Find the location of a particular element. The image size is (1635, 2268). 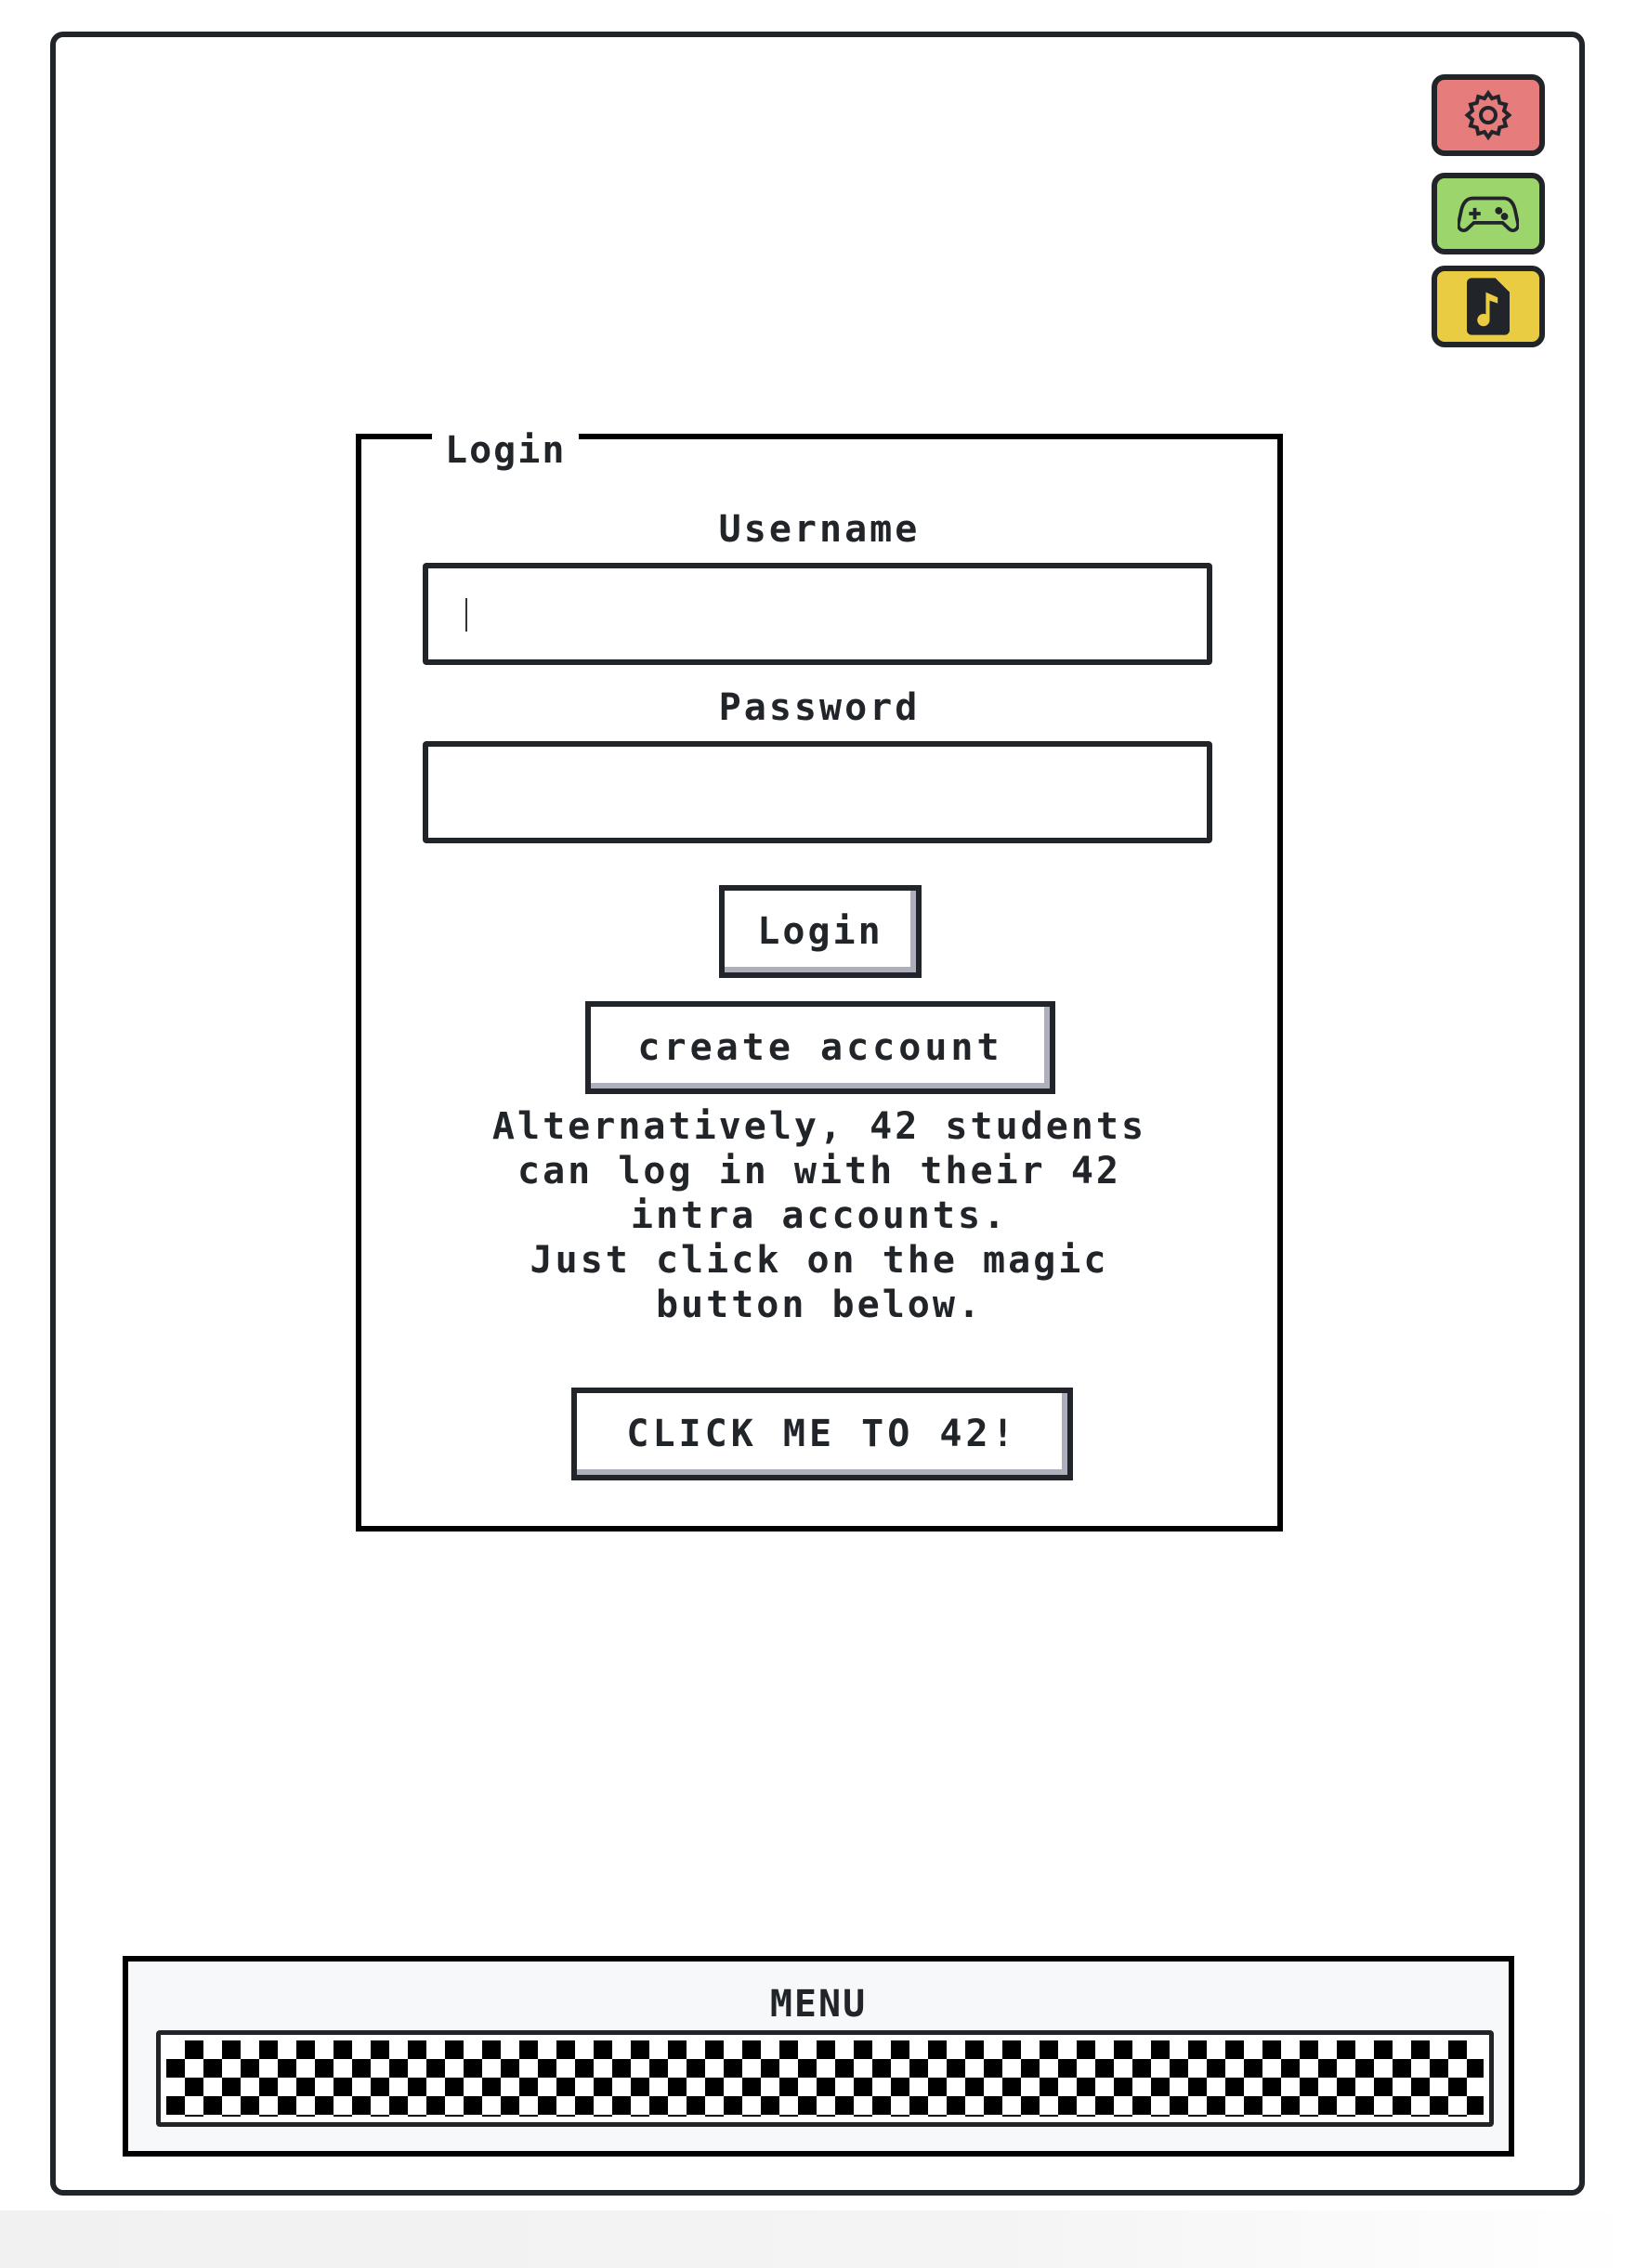

gear-icon is located at coordinates (1488, 115).